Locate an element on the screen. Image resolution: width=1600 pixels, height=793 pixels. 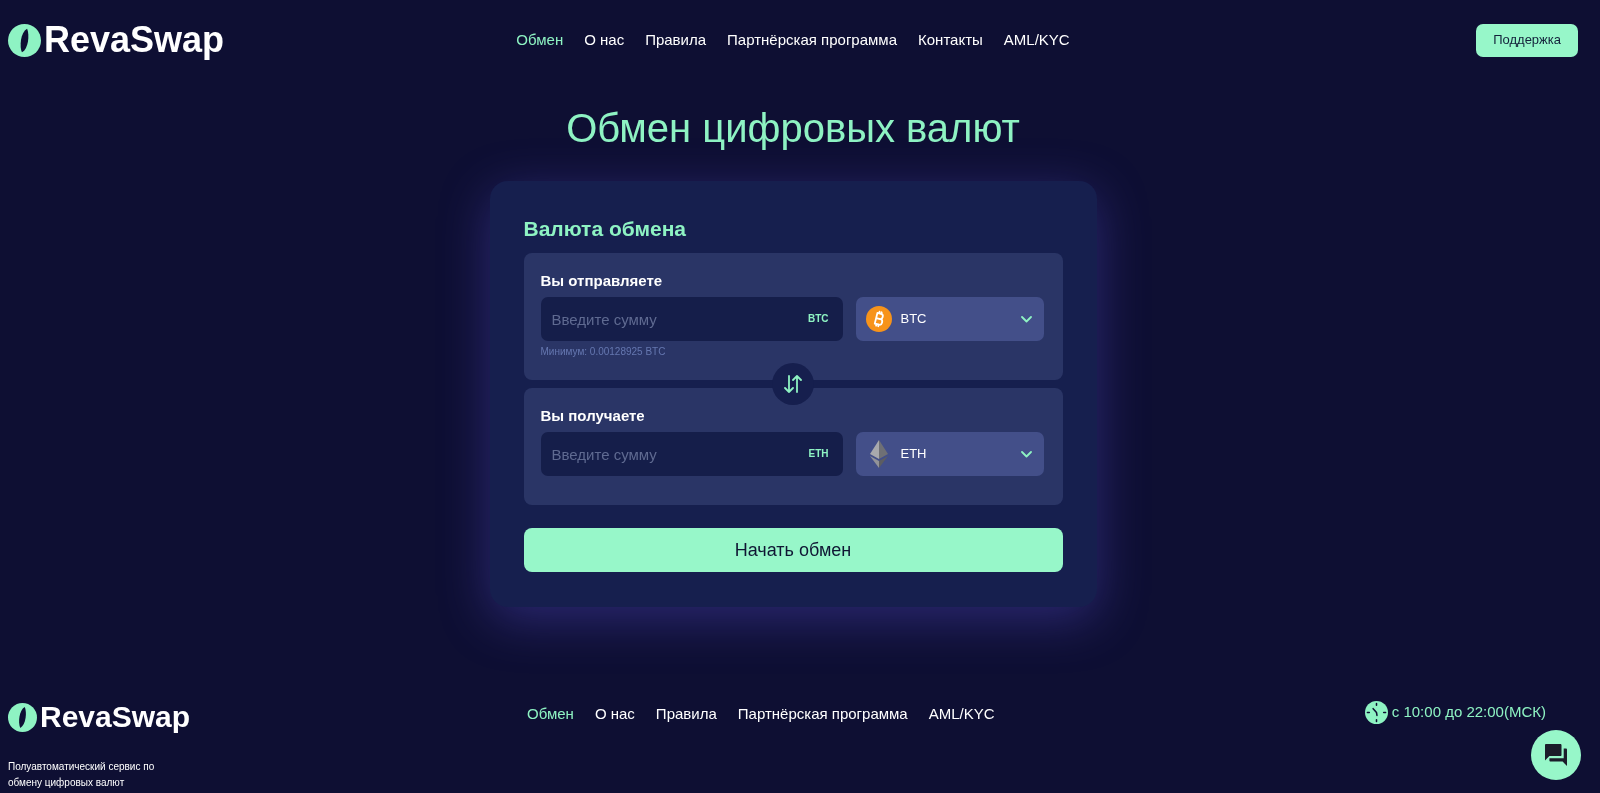
footer-tagline: Полуавтоматический сервис по обмену цифровых валют is located at coordinates (82, 775).